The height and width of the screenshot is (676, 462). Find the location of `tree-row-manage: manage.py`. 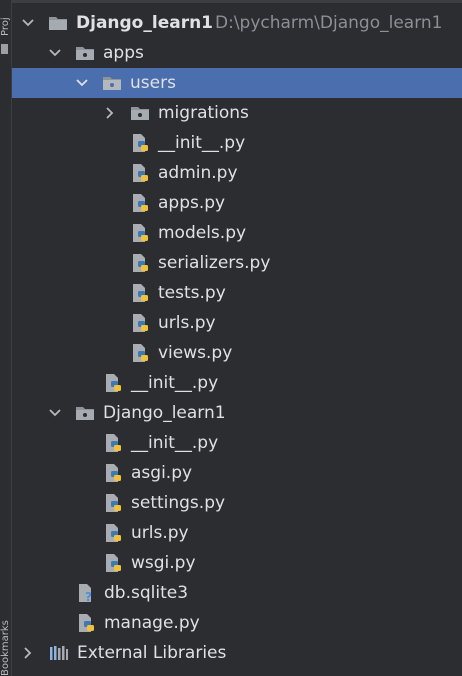

tree-row-manage: manage.py is located at coordinates (237, 623).